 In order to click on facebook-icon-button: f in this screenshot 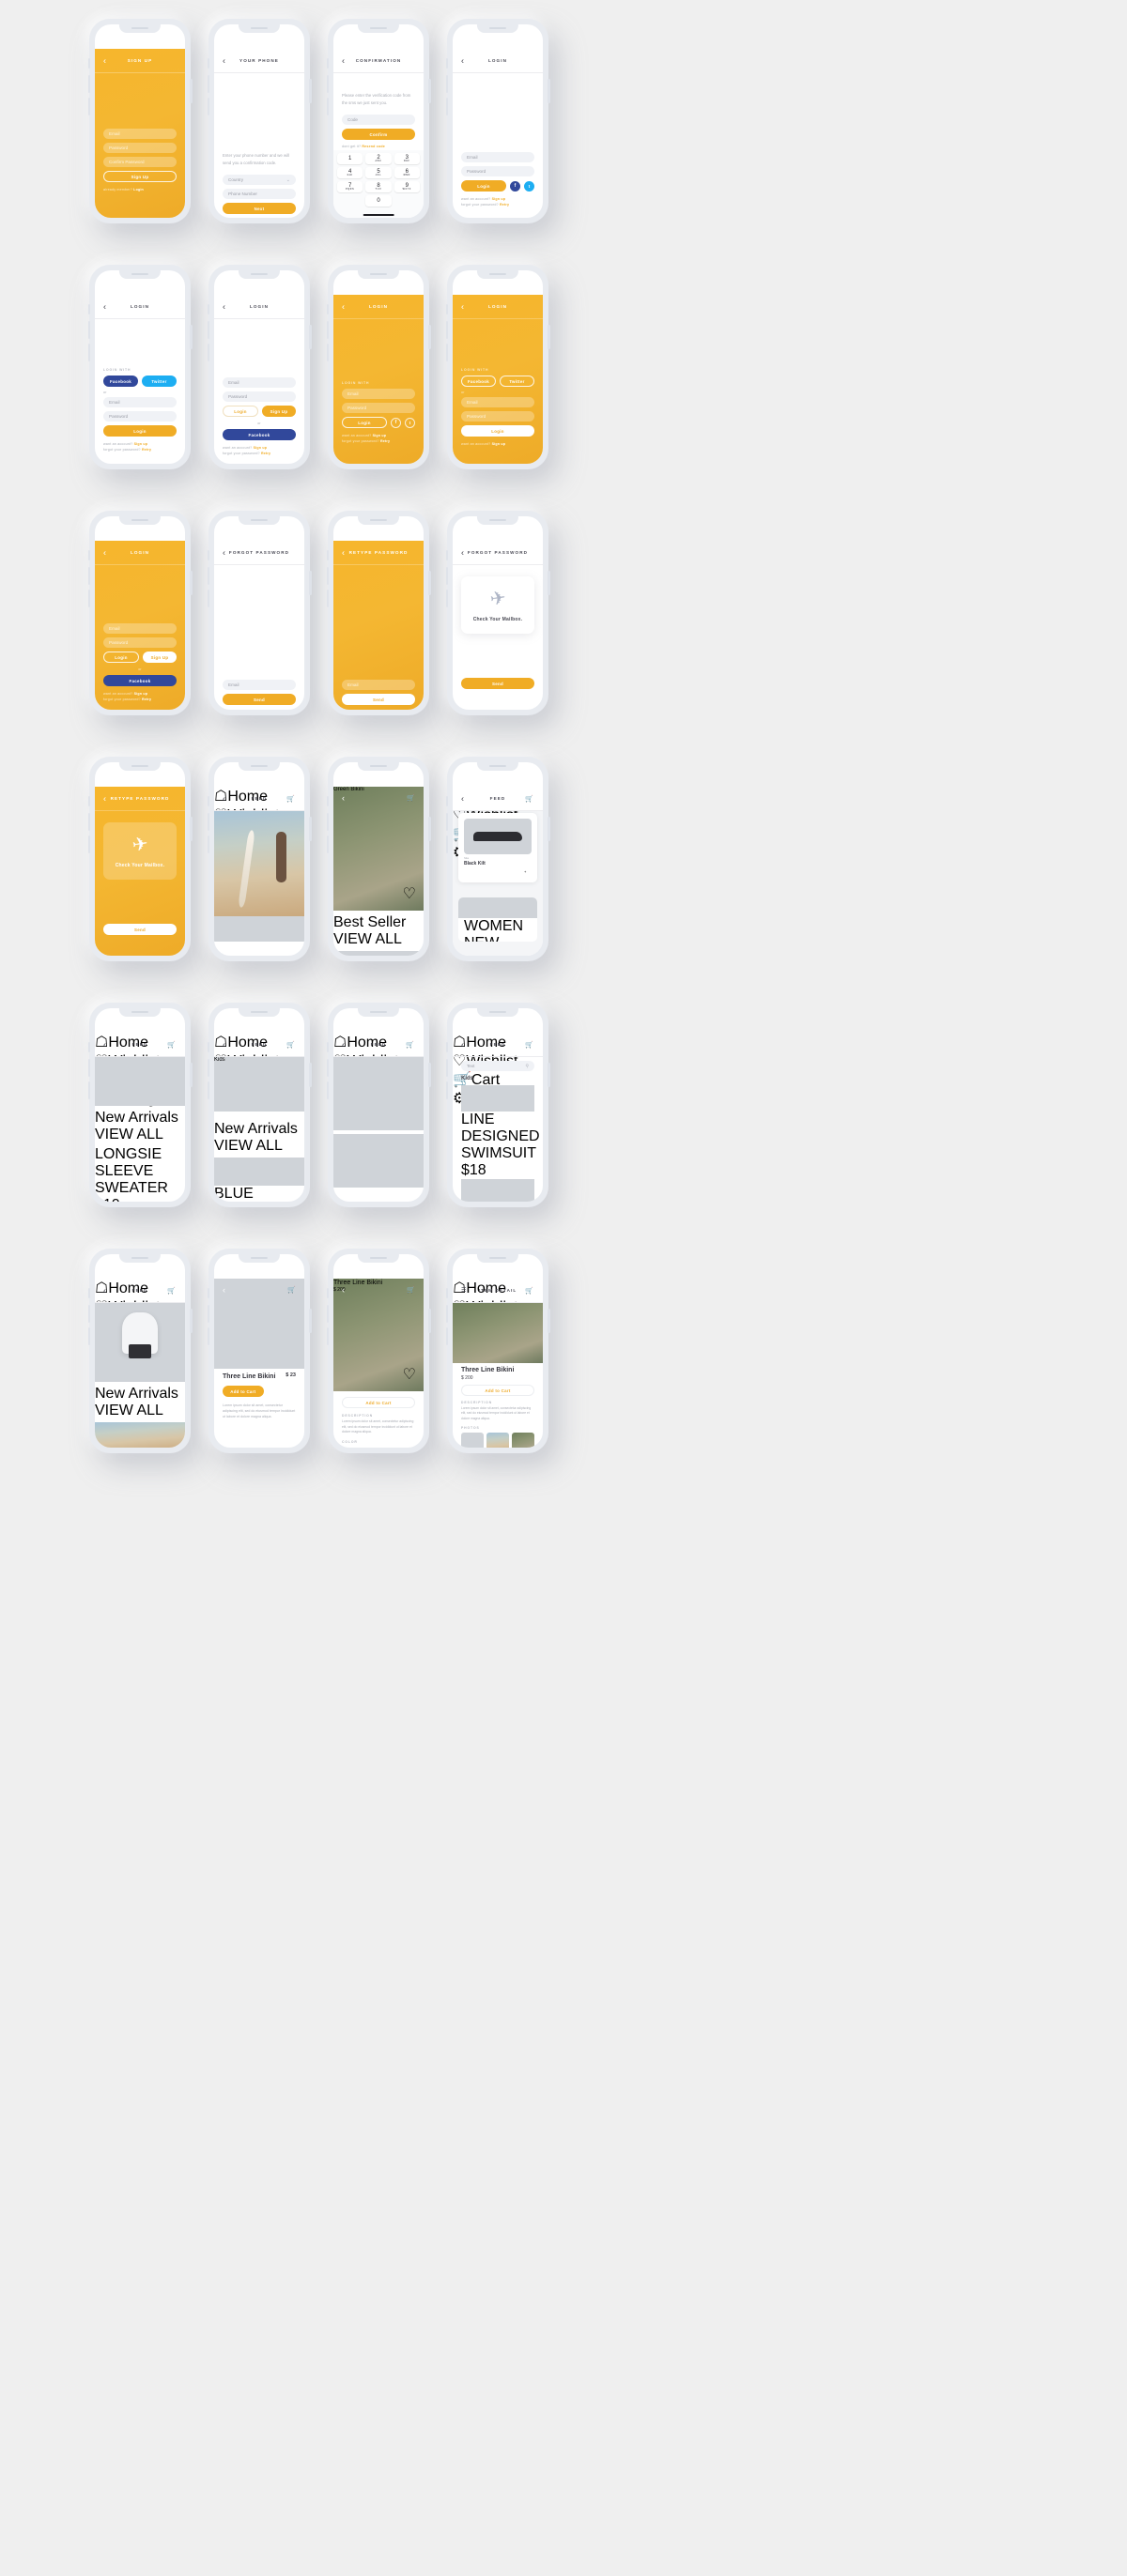, I will do `click(515, 186)`.